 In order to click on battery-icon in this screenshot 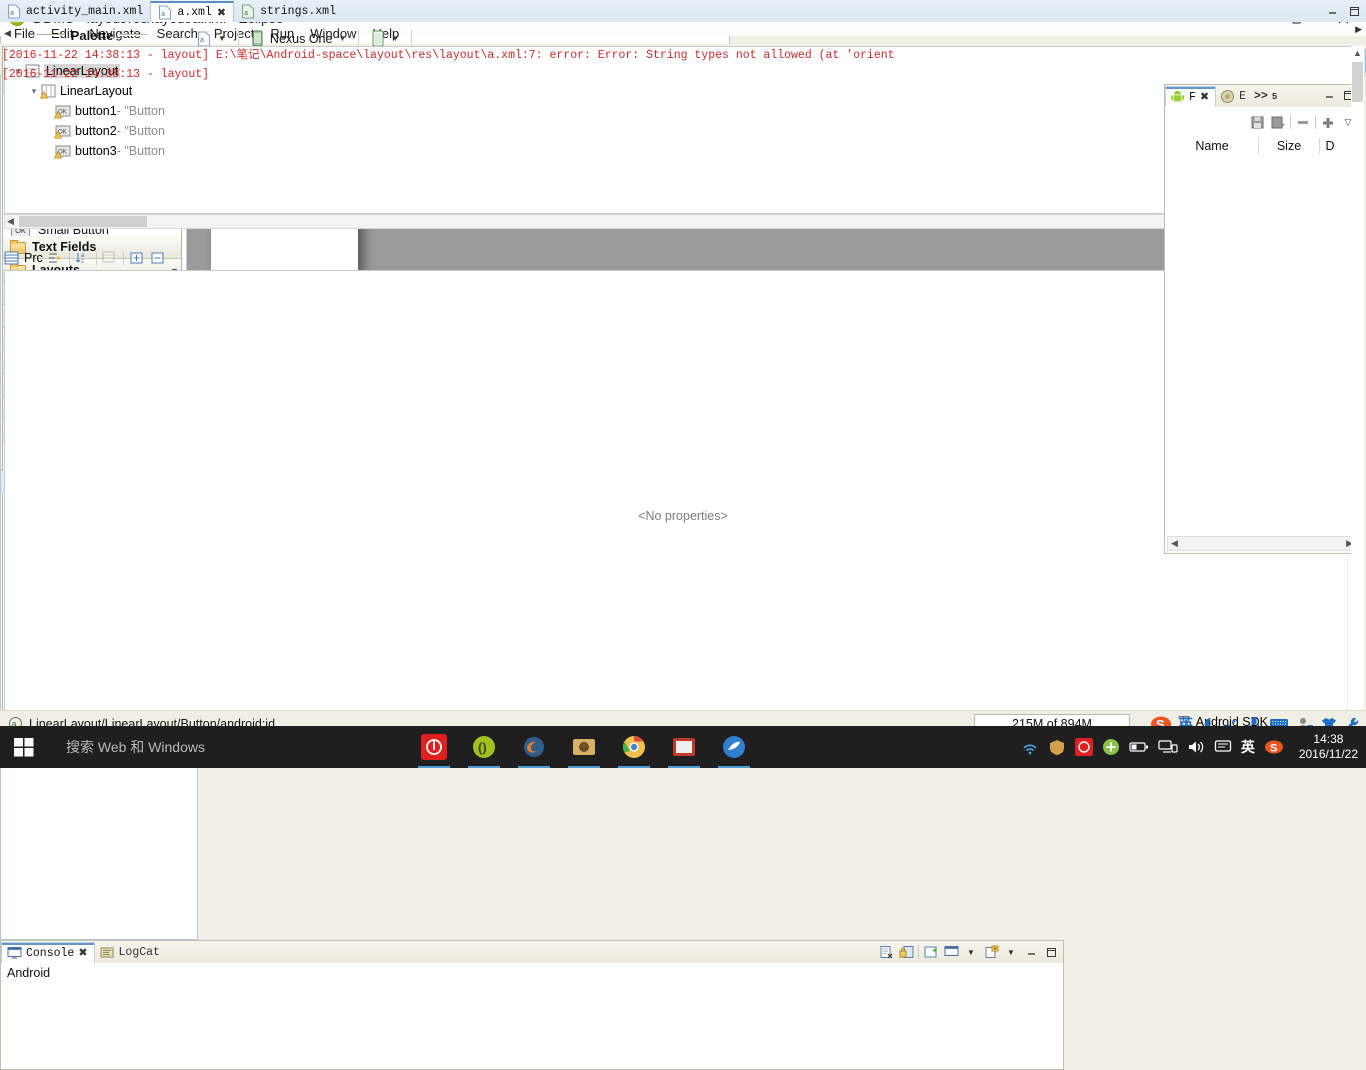, I will do `click(1138, 747)`.